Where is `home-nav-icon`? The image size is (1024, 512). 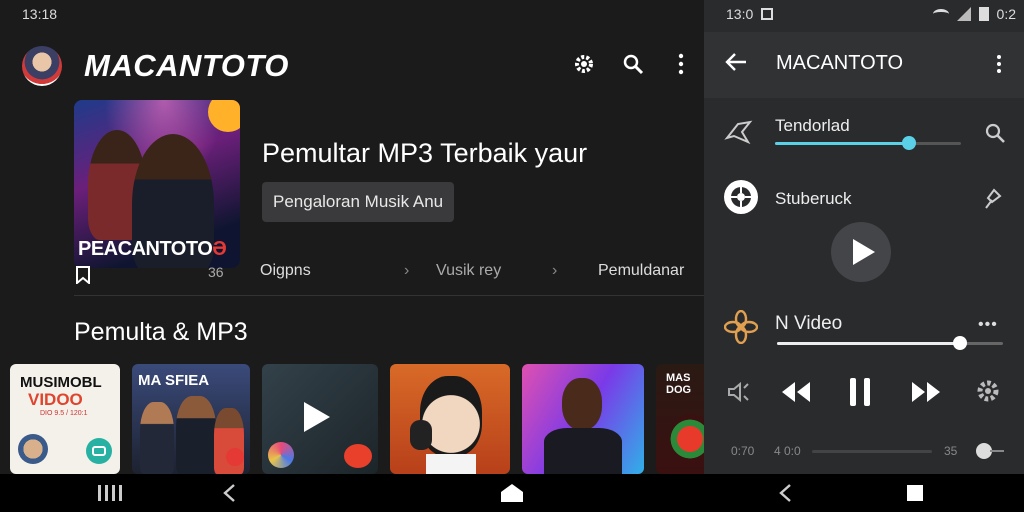
home-nav-icon is located at coordinates (512, 493).